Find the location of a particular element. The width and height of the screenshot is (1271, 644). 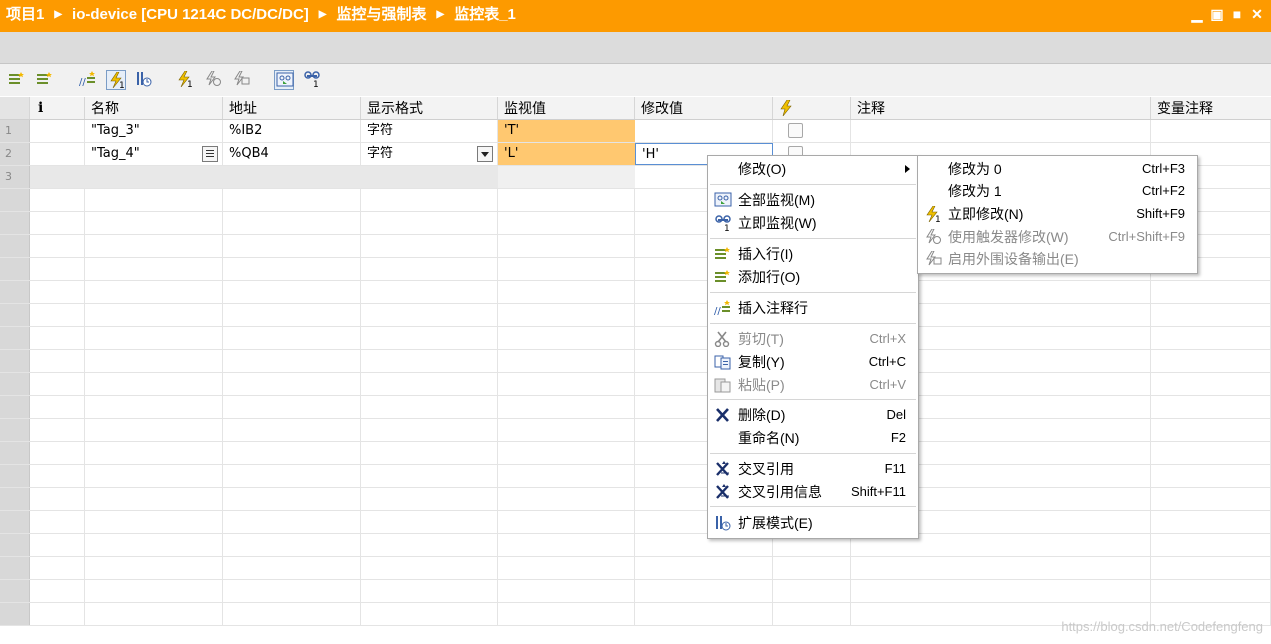

menu-item: 全部监视(M) is located at coordinates (813, 200).